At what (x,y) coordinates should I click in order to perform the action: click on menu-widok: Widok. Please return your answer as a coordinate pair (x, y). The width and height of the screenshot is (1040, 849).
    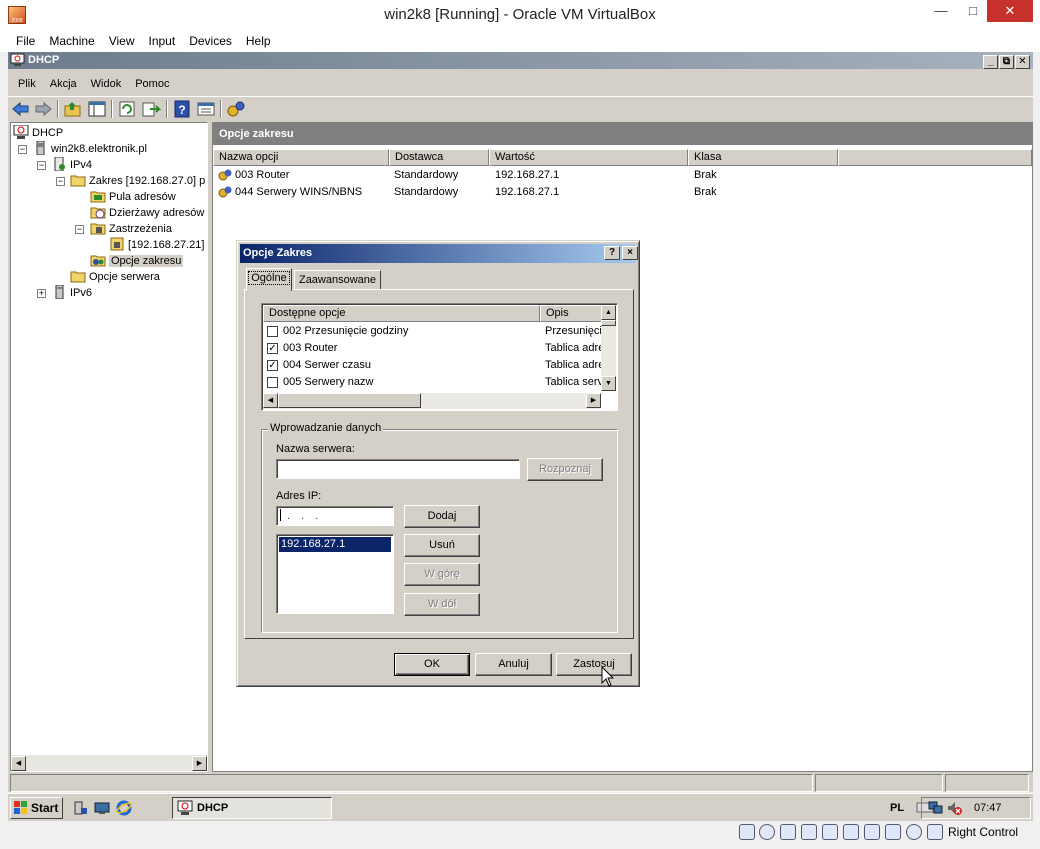
    Looking at the image, I should click on (106, 84).